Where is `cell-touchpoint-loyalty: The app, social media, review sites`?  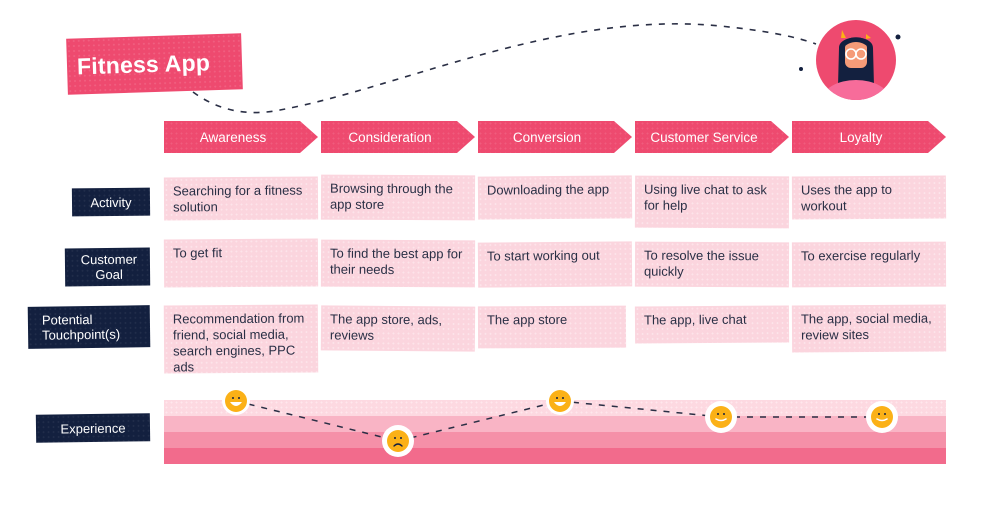 cell-touchpoint-loyalty: The app, social media, review sites is located at coordinates (869, 328).